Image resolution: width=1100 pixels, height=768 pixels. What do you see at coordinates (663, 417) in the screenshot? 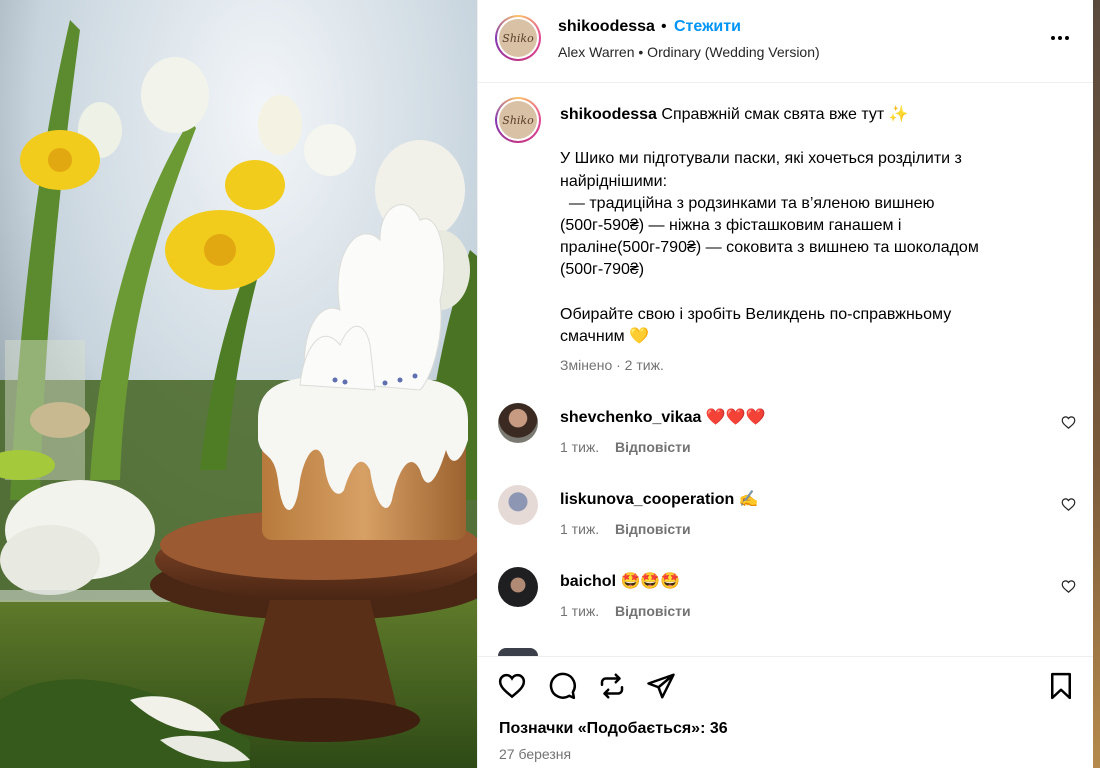
I see `comment-username: shevchenko_vikaa ❤️❤️❤️` at bounding box center [663, 417].